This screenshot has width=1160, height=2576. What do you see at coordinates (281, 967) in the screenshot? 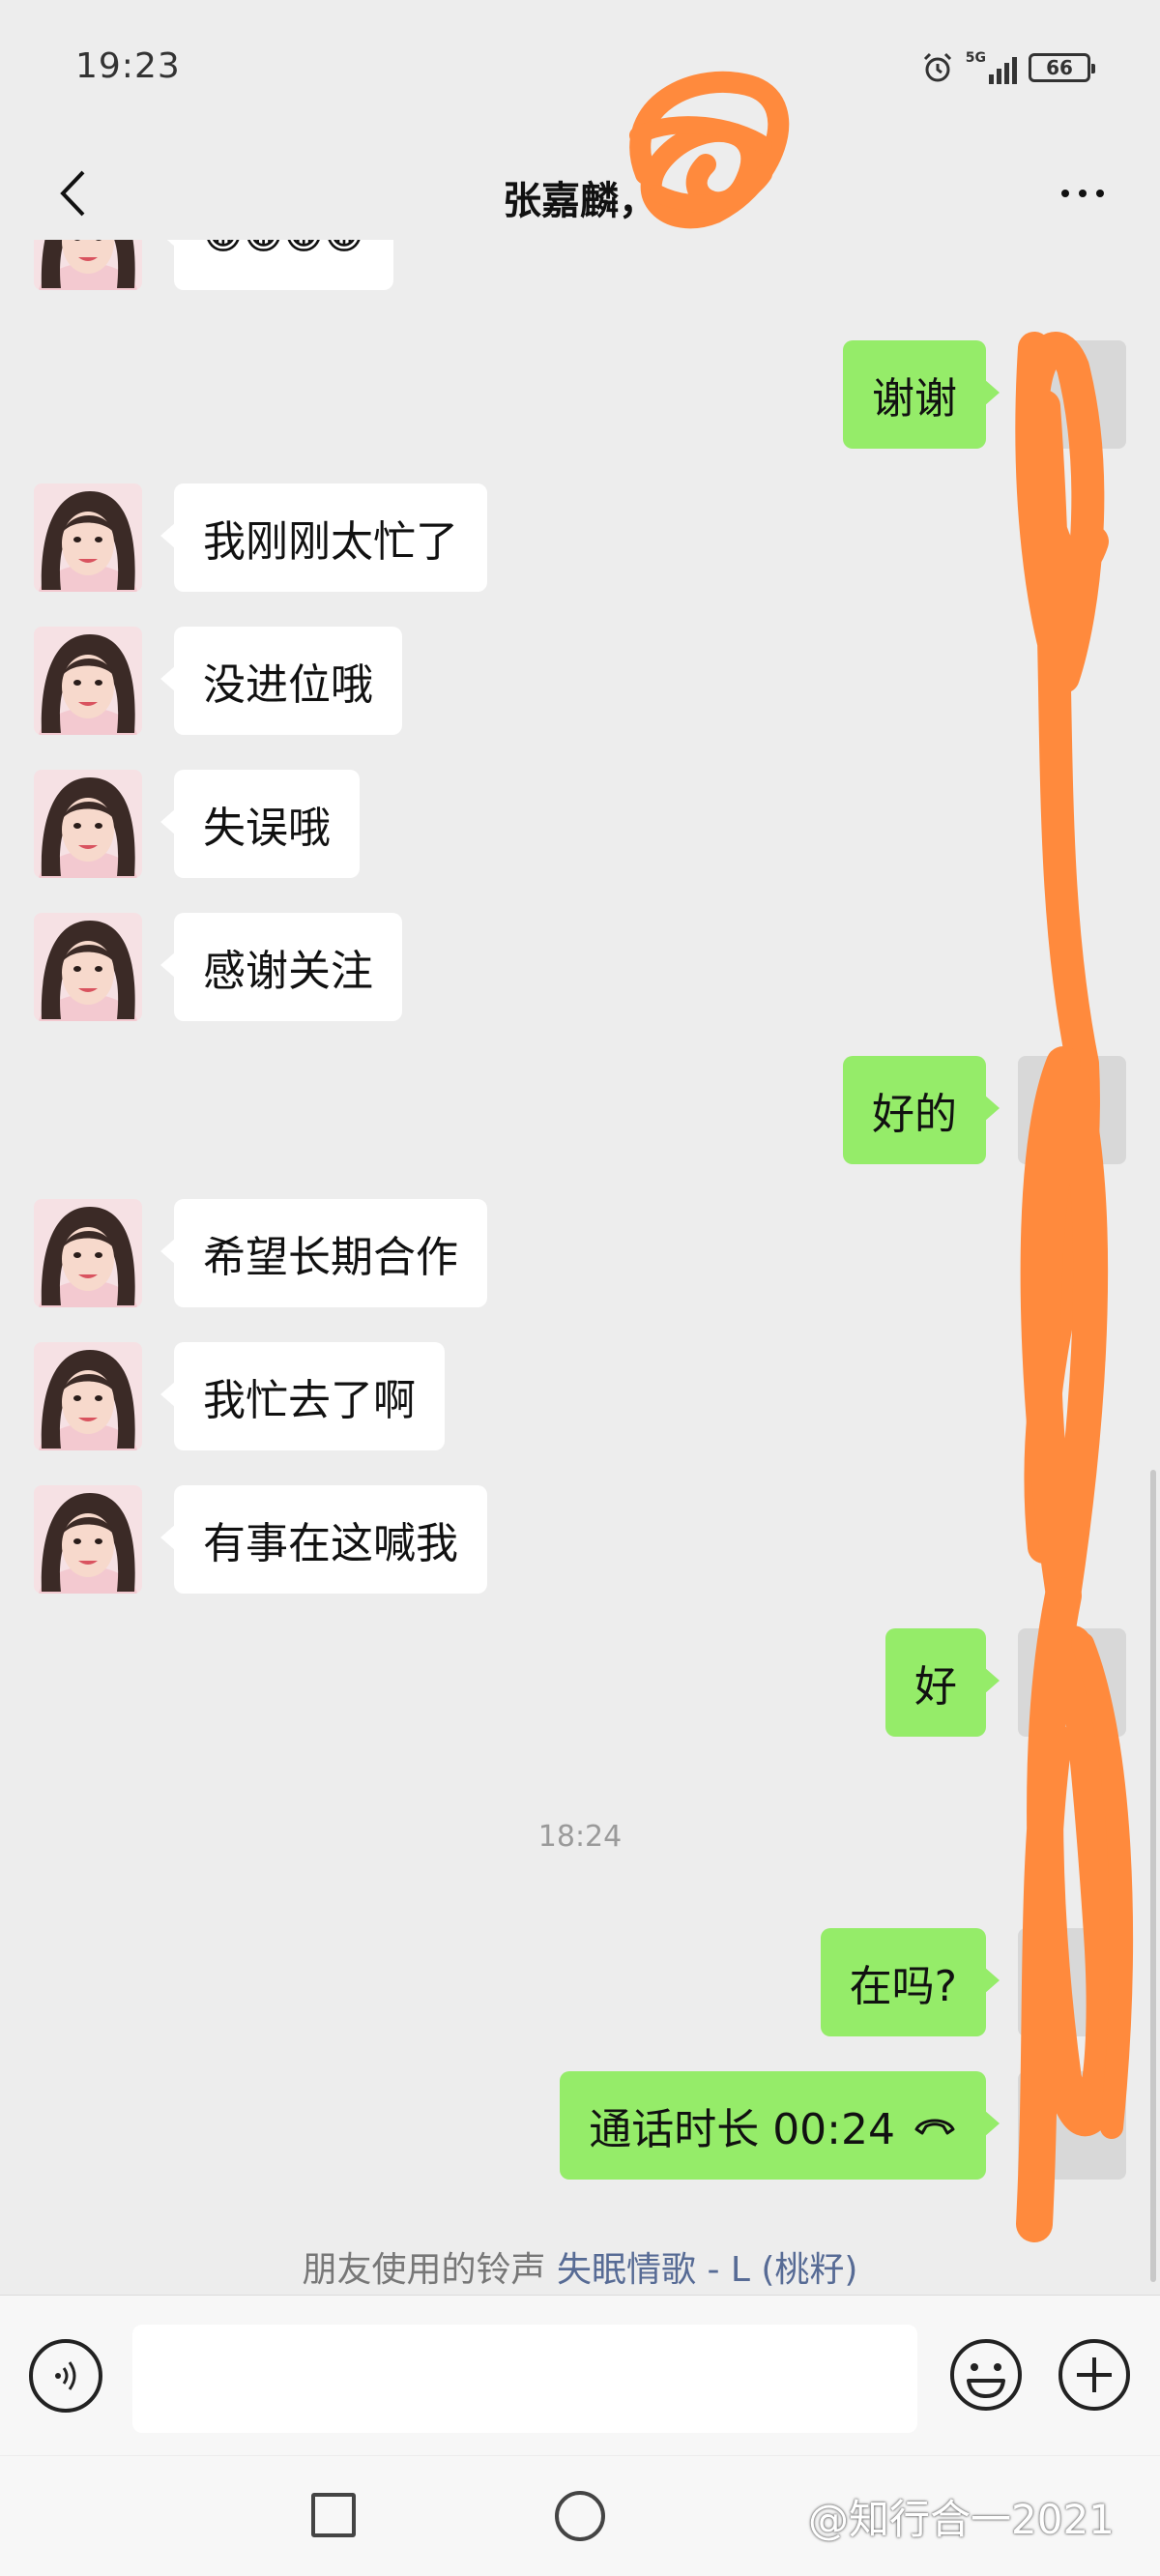
I see `message-bubble: 感谢关注` at bounding box center [281, 967].